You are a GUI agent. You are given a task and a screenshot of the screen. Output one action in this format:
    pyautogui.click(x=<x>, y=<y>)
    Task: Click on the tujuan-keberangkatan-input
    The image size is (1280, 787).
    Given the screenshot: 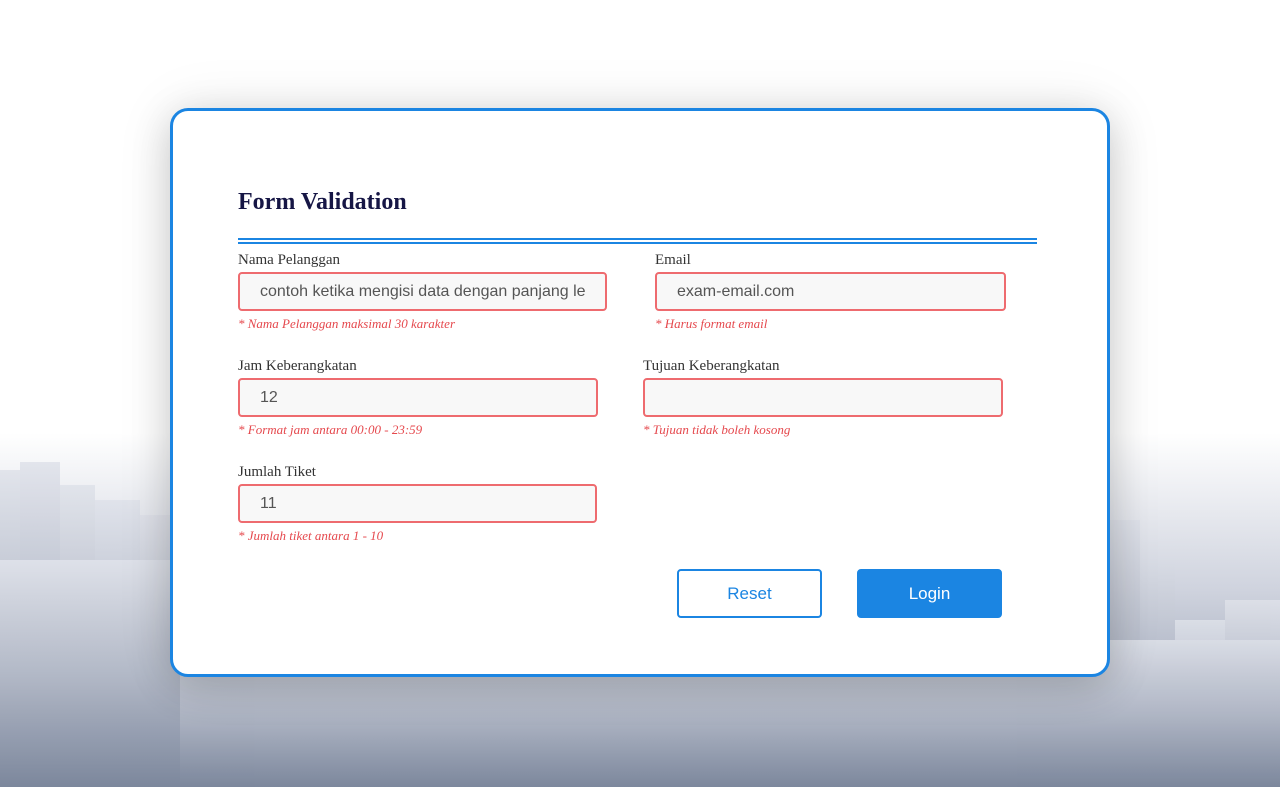 What is the action you would take?
    pyautogui.click(x=823, y=397)
    